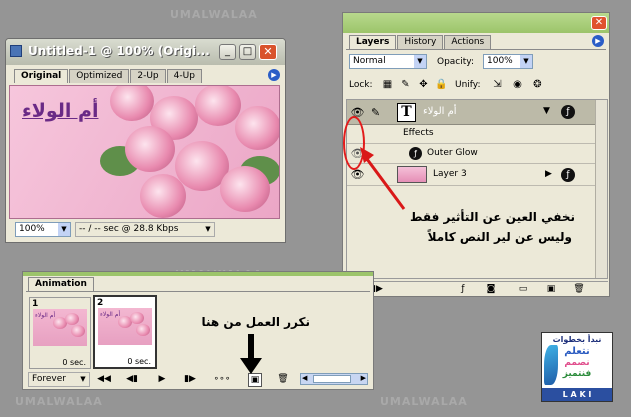 Image resolution: width=631 pixels, height=417 pixels. I want to click on loop-value: Forever, so click(49, 379).